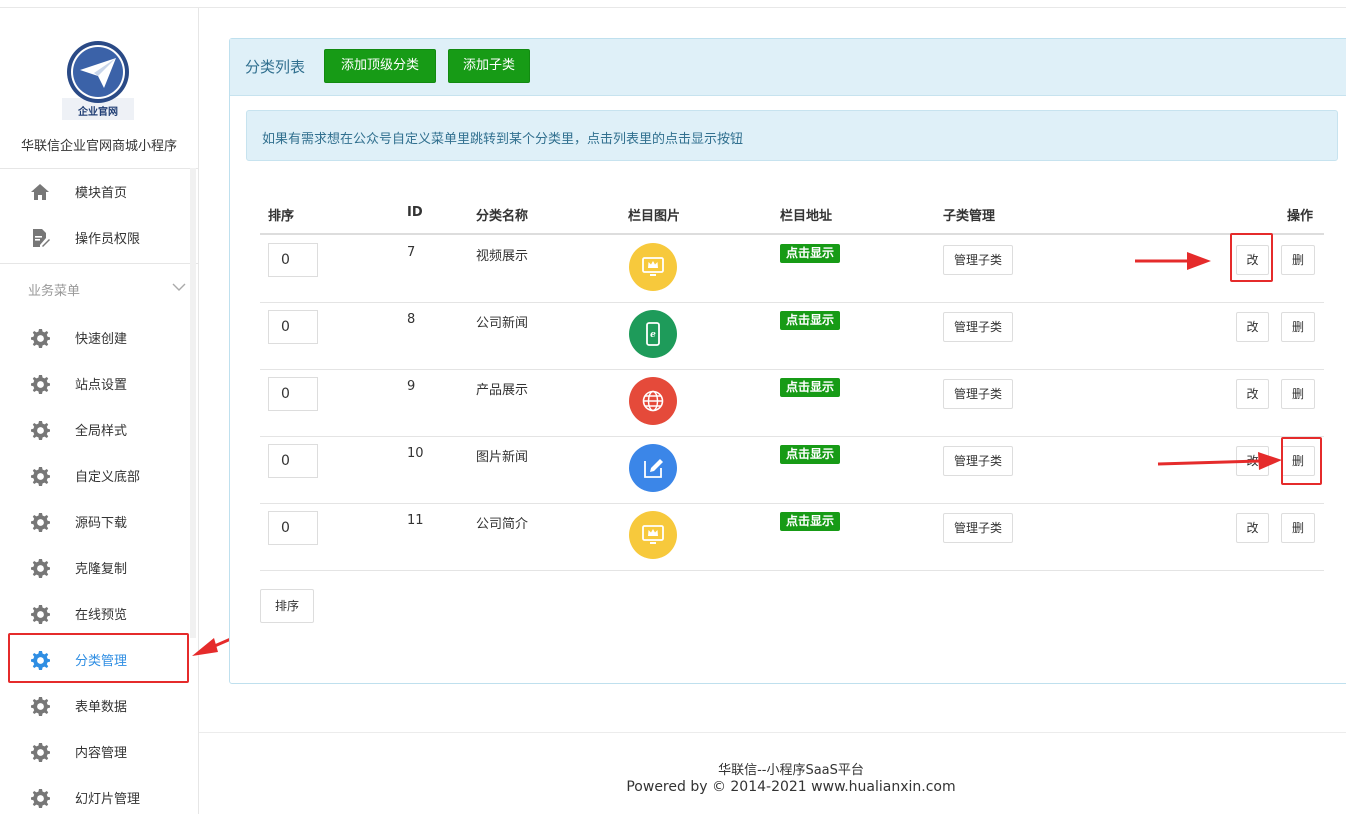 This screenshot has height=817, width=1346. What do you see at coordinates (101, 523) in the screenshot?
I see `sidebar-item-label: 源码下载` at bounding box center [101, 523].